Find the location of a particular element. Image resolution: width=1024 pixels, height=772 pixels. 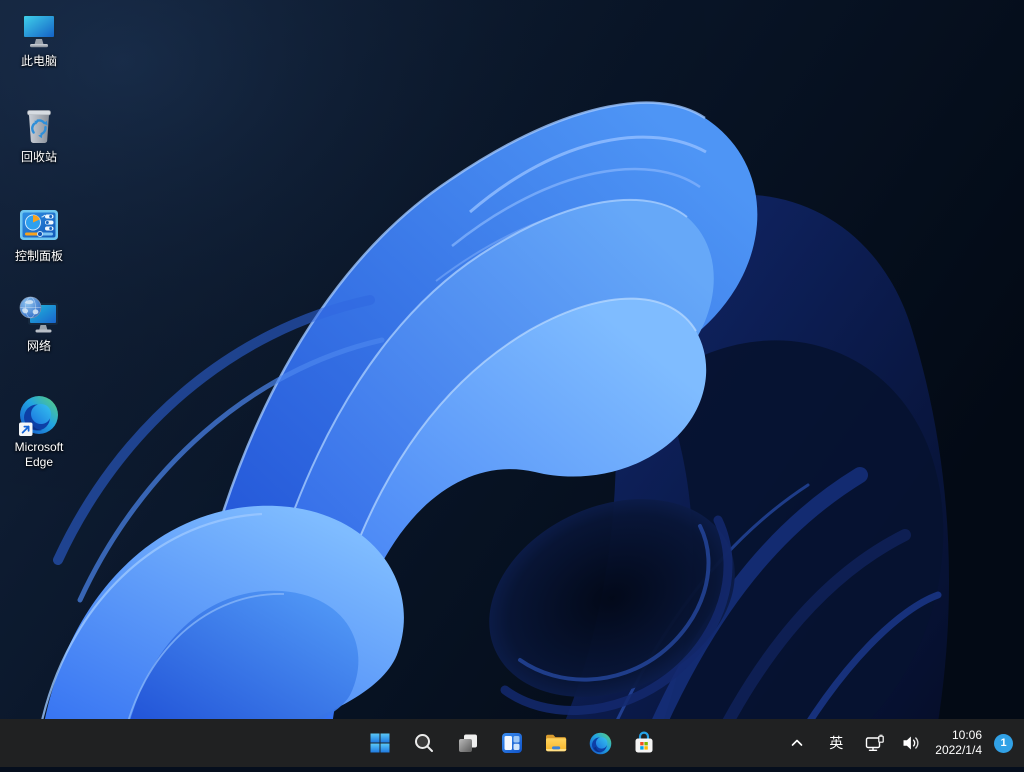

taskbar: 英 10:06 2022/1/4 1 is located at coordinates (512, 743).